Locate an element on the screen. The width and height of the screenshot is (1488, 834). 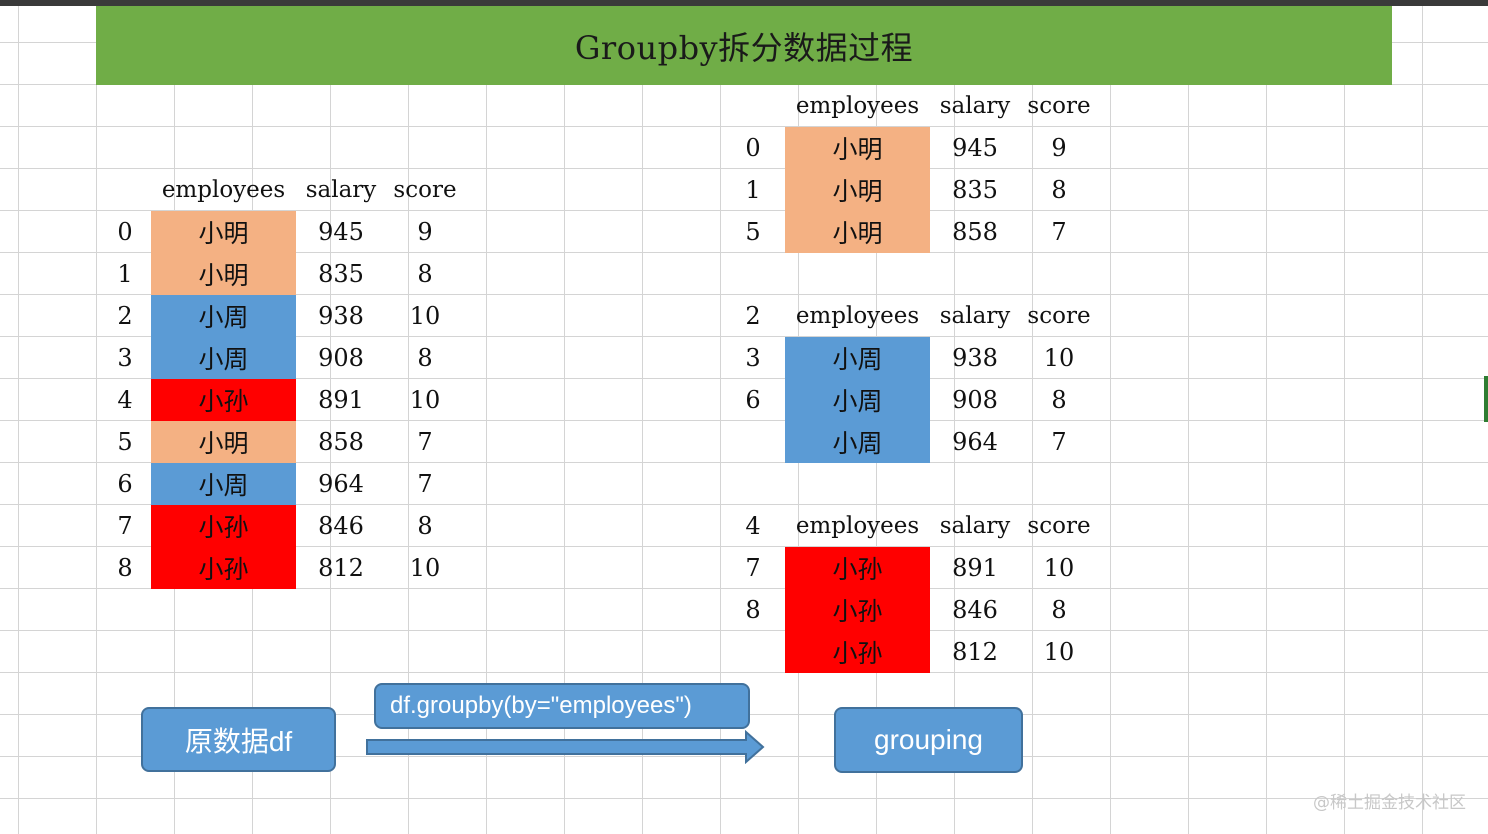
group-salary-cell: 964 is located at coordinates (975, 442).